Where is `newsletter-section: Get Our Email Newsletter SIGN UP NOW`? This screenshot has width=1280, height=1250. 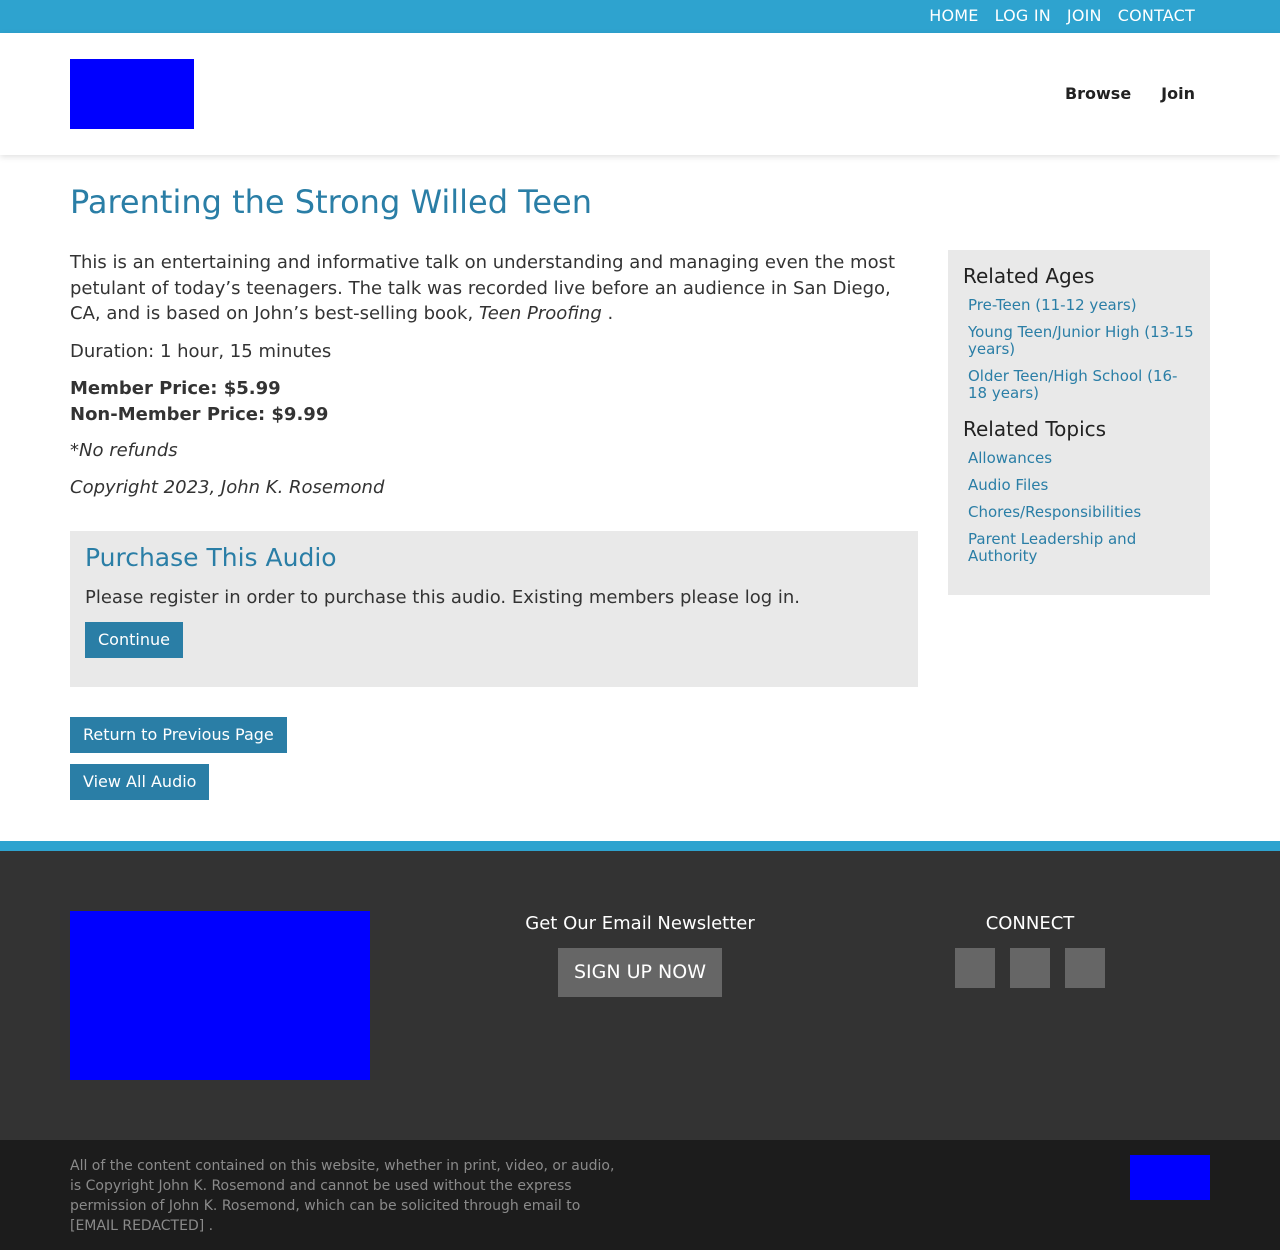 newsletter-section: Get Our Email Newsletter SIGN UP NOW is located at coordinates (640, 955).